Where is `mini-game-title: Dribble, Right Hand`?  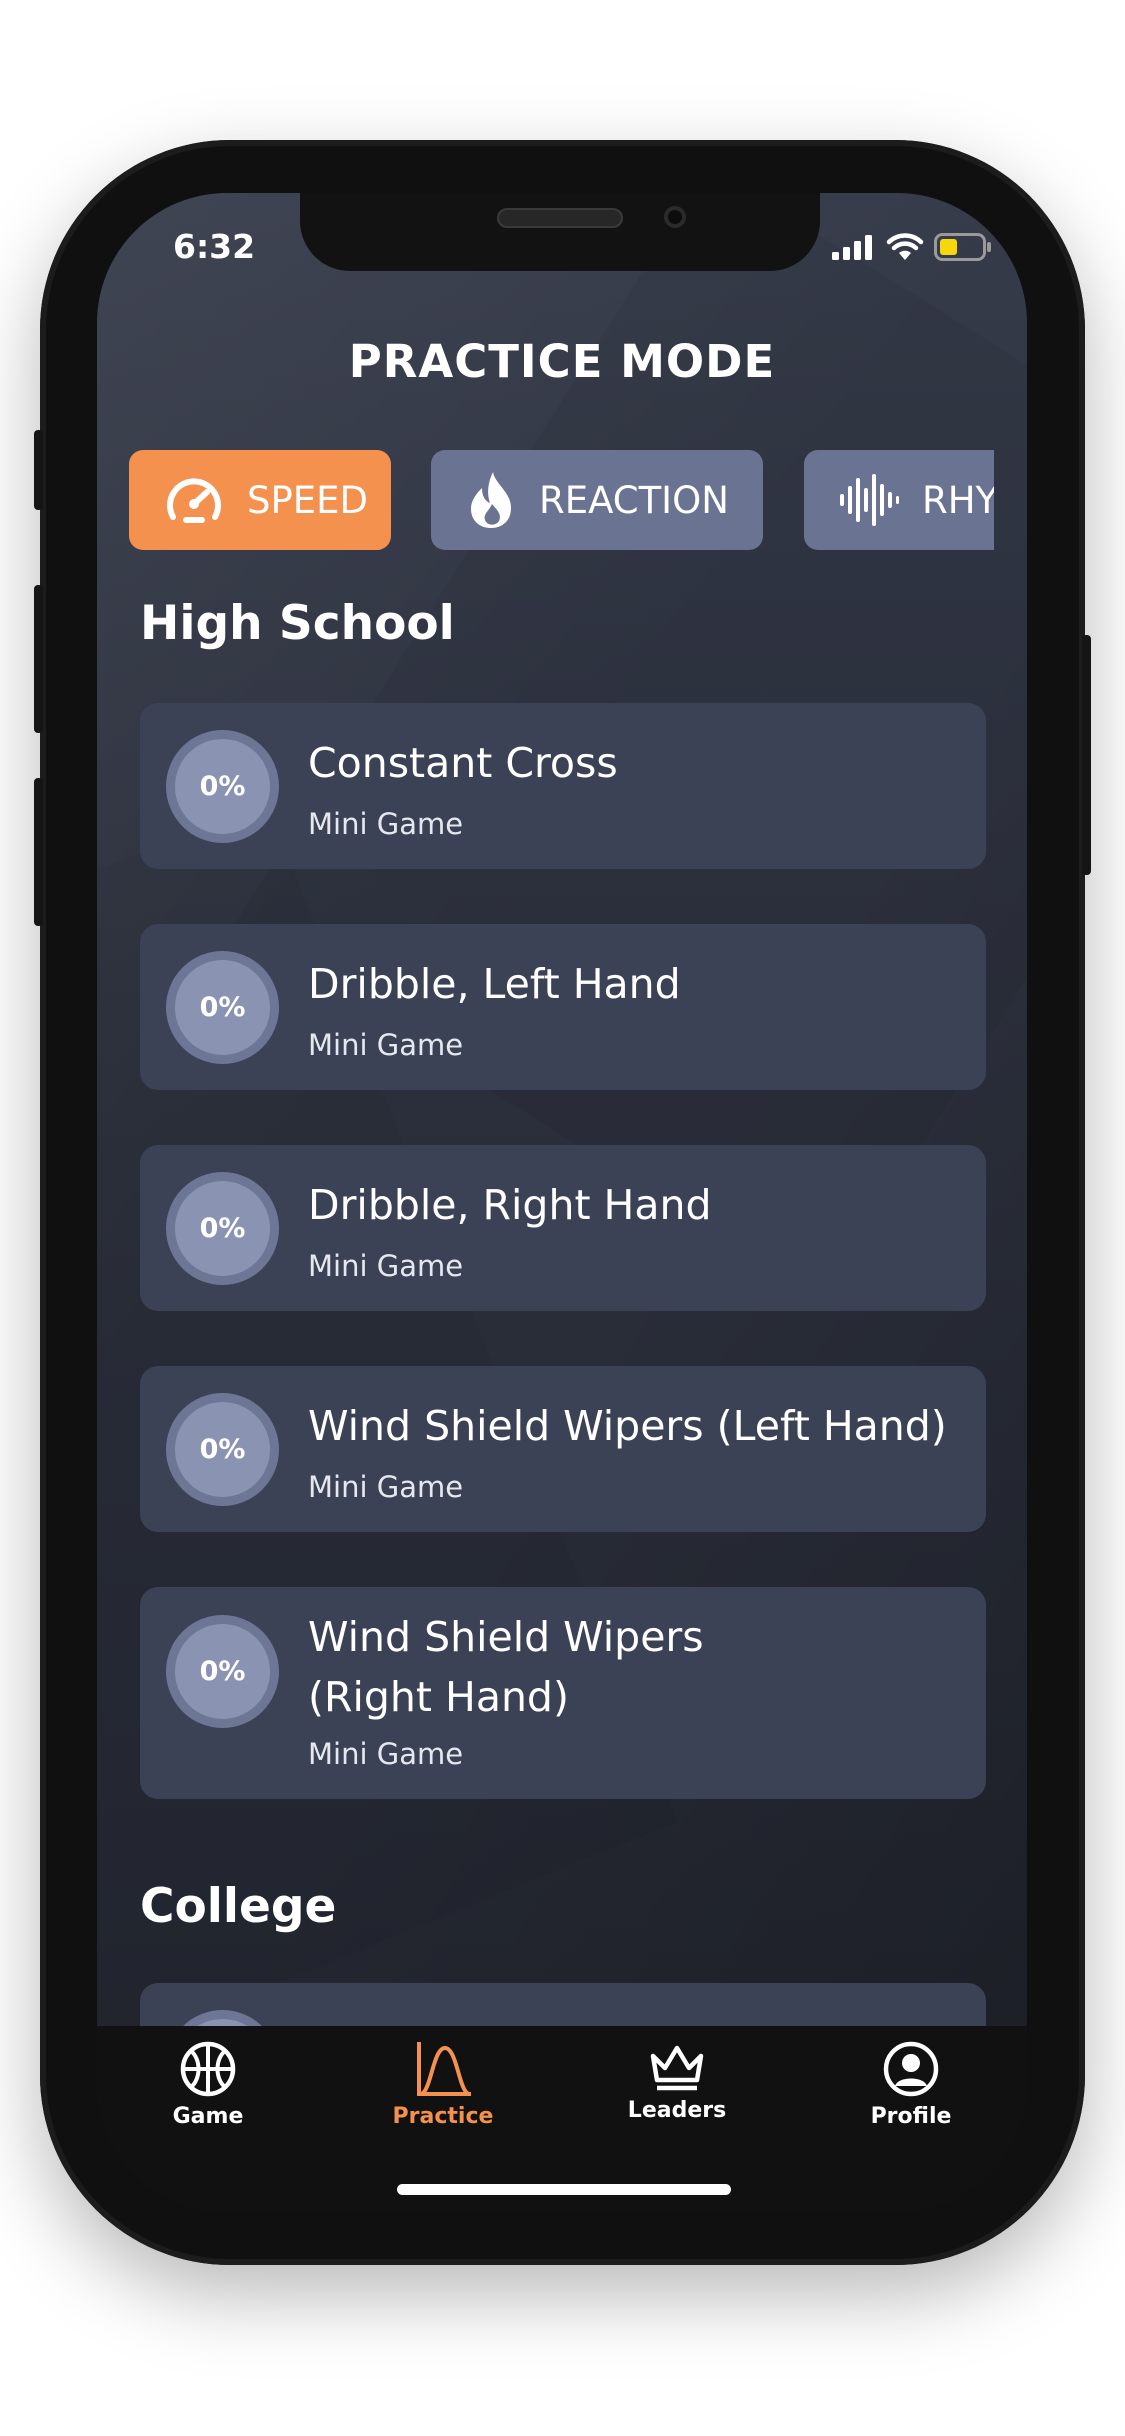
mini-game-title: Dribble, Right Hand is located at coordinates (510, 1205).